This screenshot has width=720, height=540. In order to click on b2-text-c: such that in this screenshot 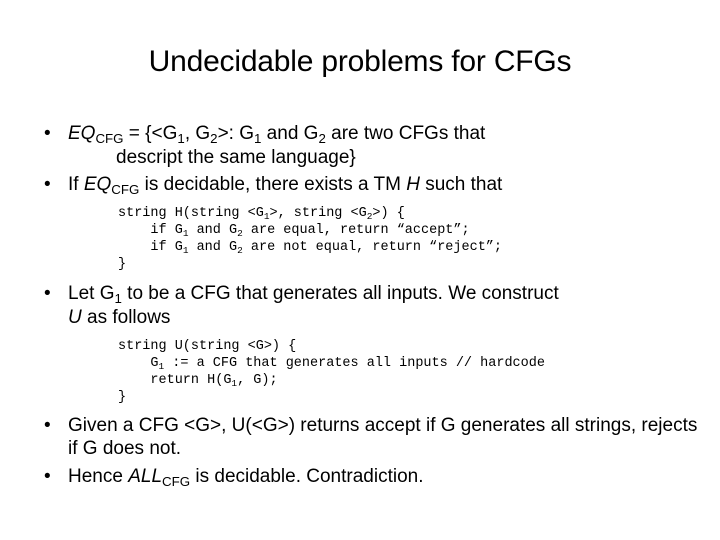, I will do `click(461, 184)`.